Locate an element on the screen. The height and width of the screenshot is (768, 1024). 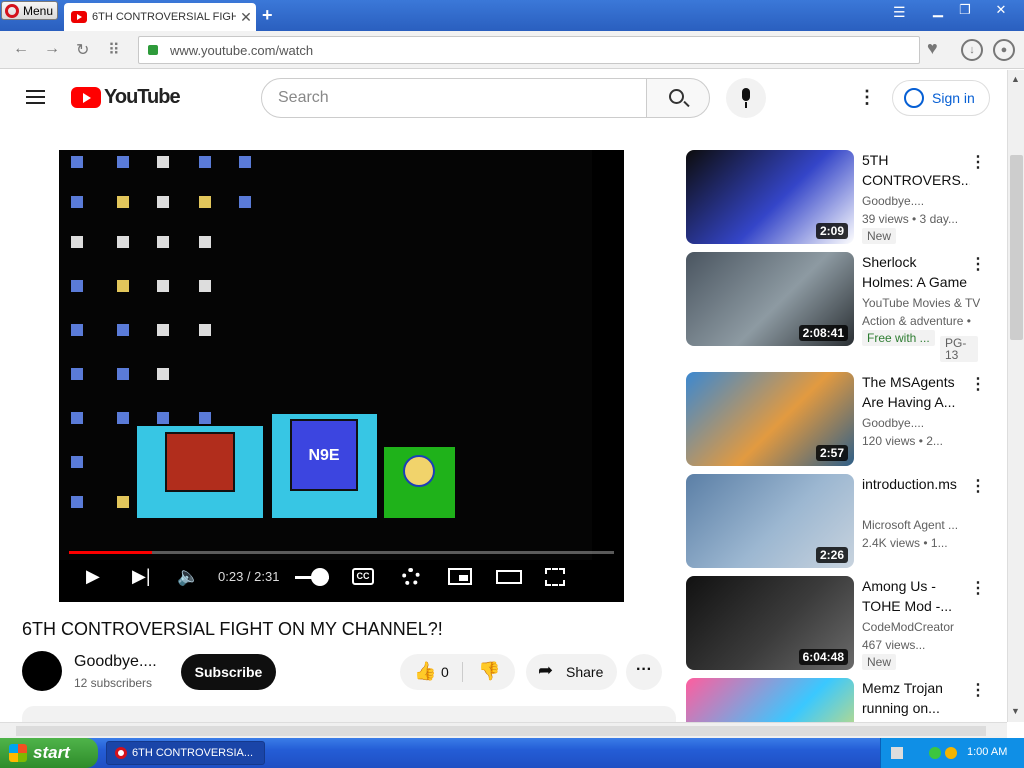
miniplayer-icon is located at coordinates (460, 576).